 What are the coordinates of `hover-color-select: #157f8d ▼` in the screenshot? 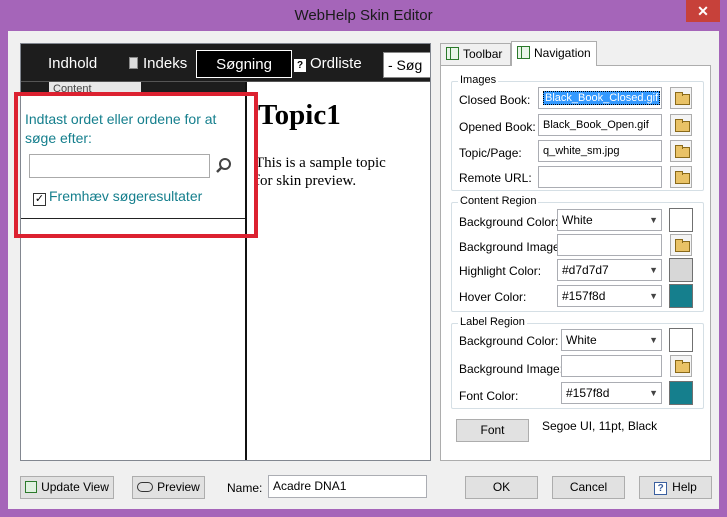 It's located at (609, 296).